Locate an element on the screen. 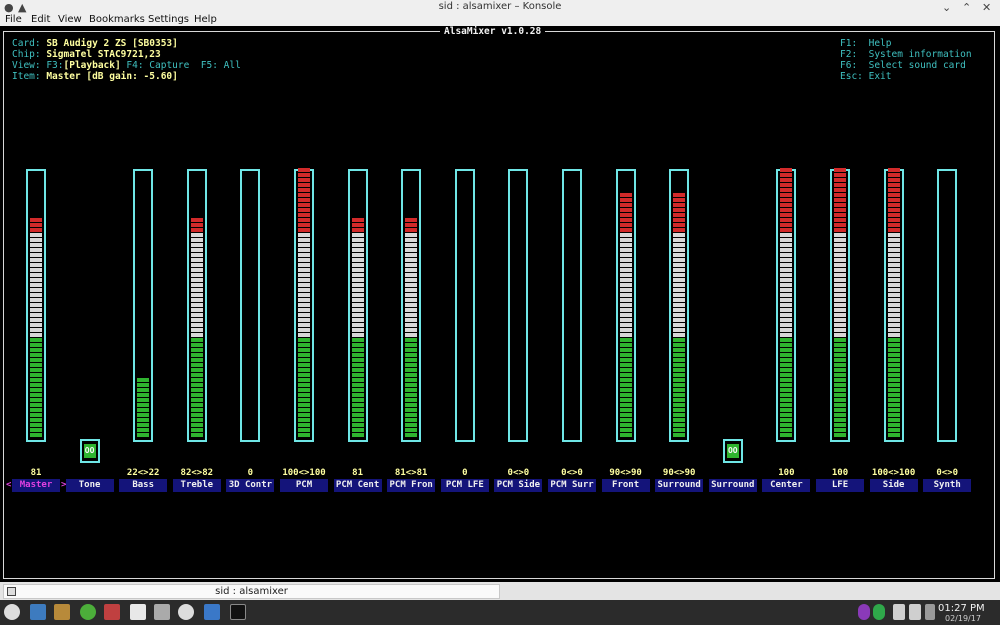 Image resolution: width=1000 pixels, height=625 pixels. sync-icon is located at coordinates (864, 612).